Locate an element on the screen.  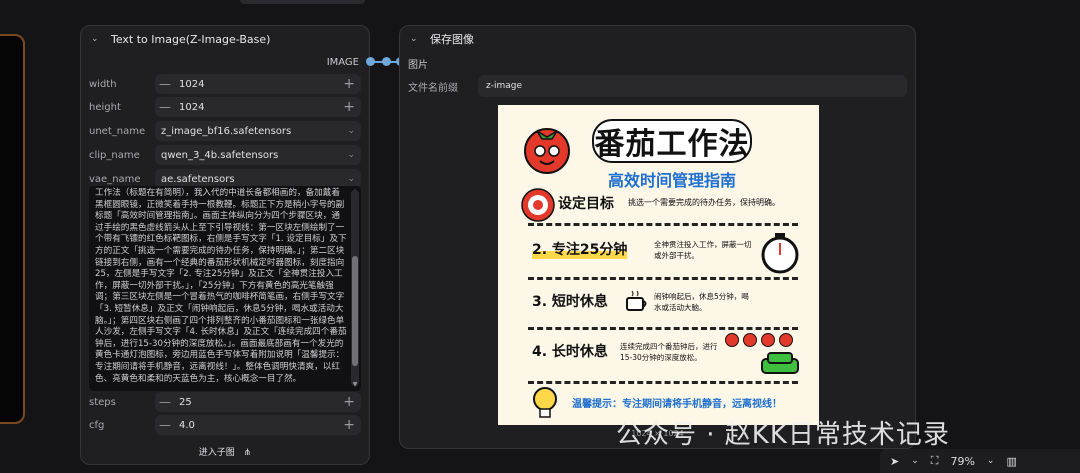
clip-select: qwen_3_4b.safetensors ⌄ is located at coordinates (258, 155).